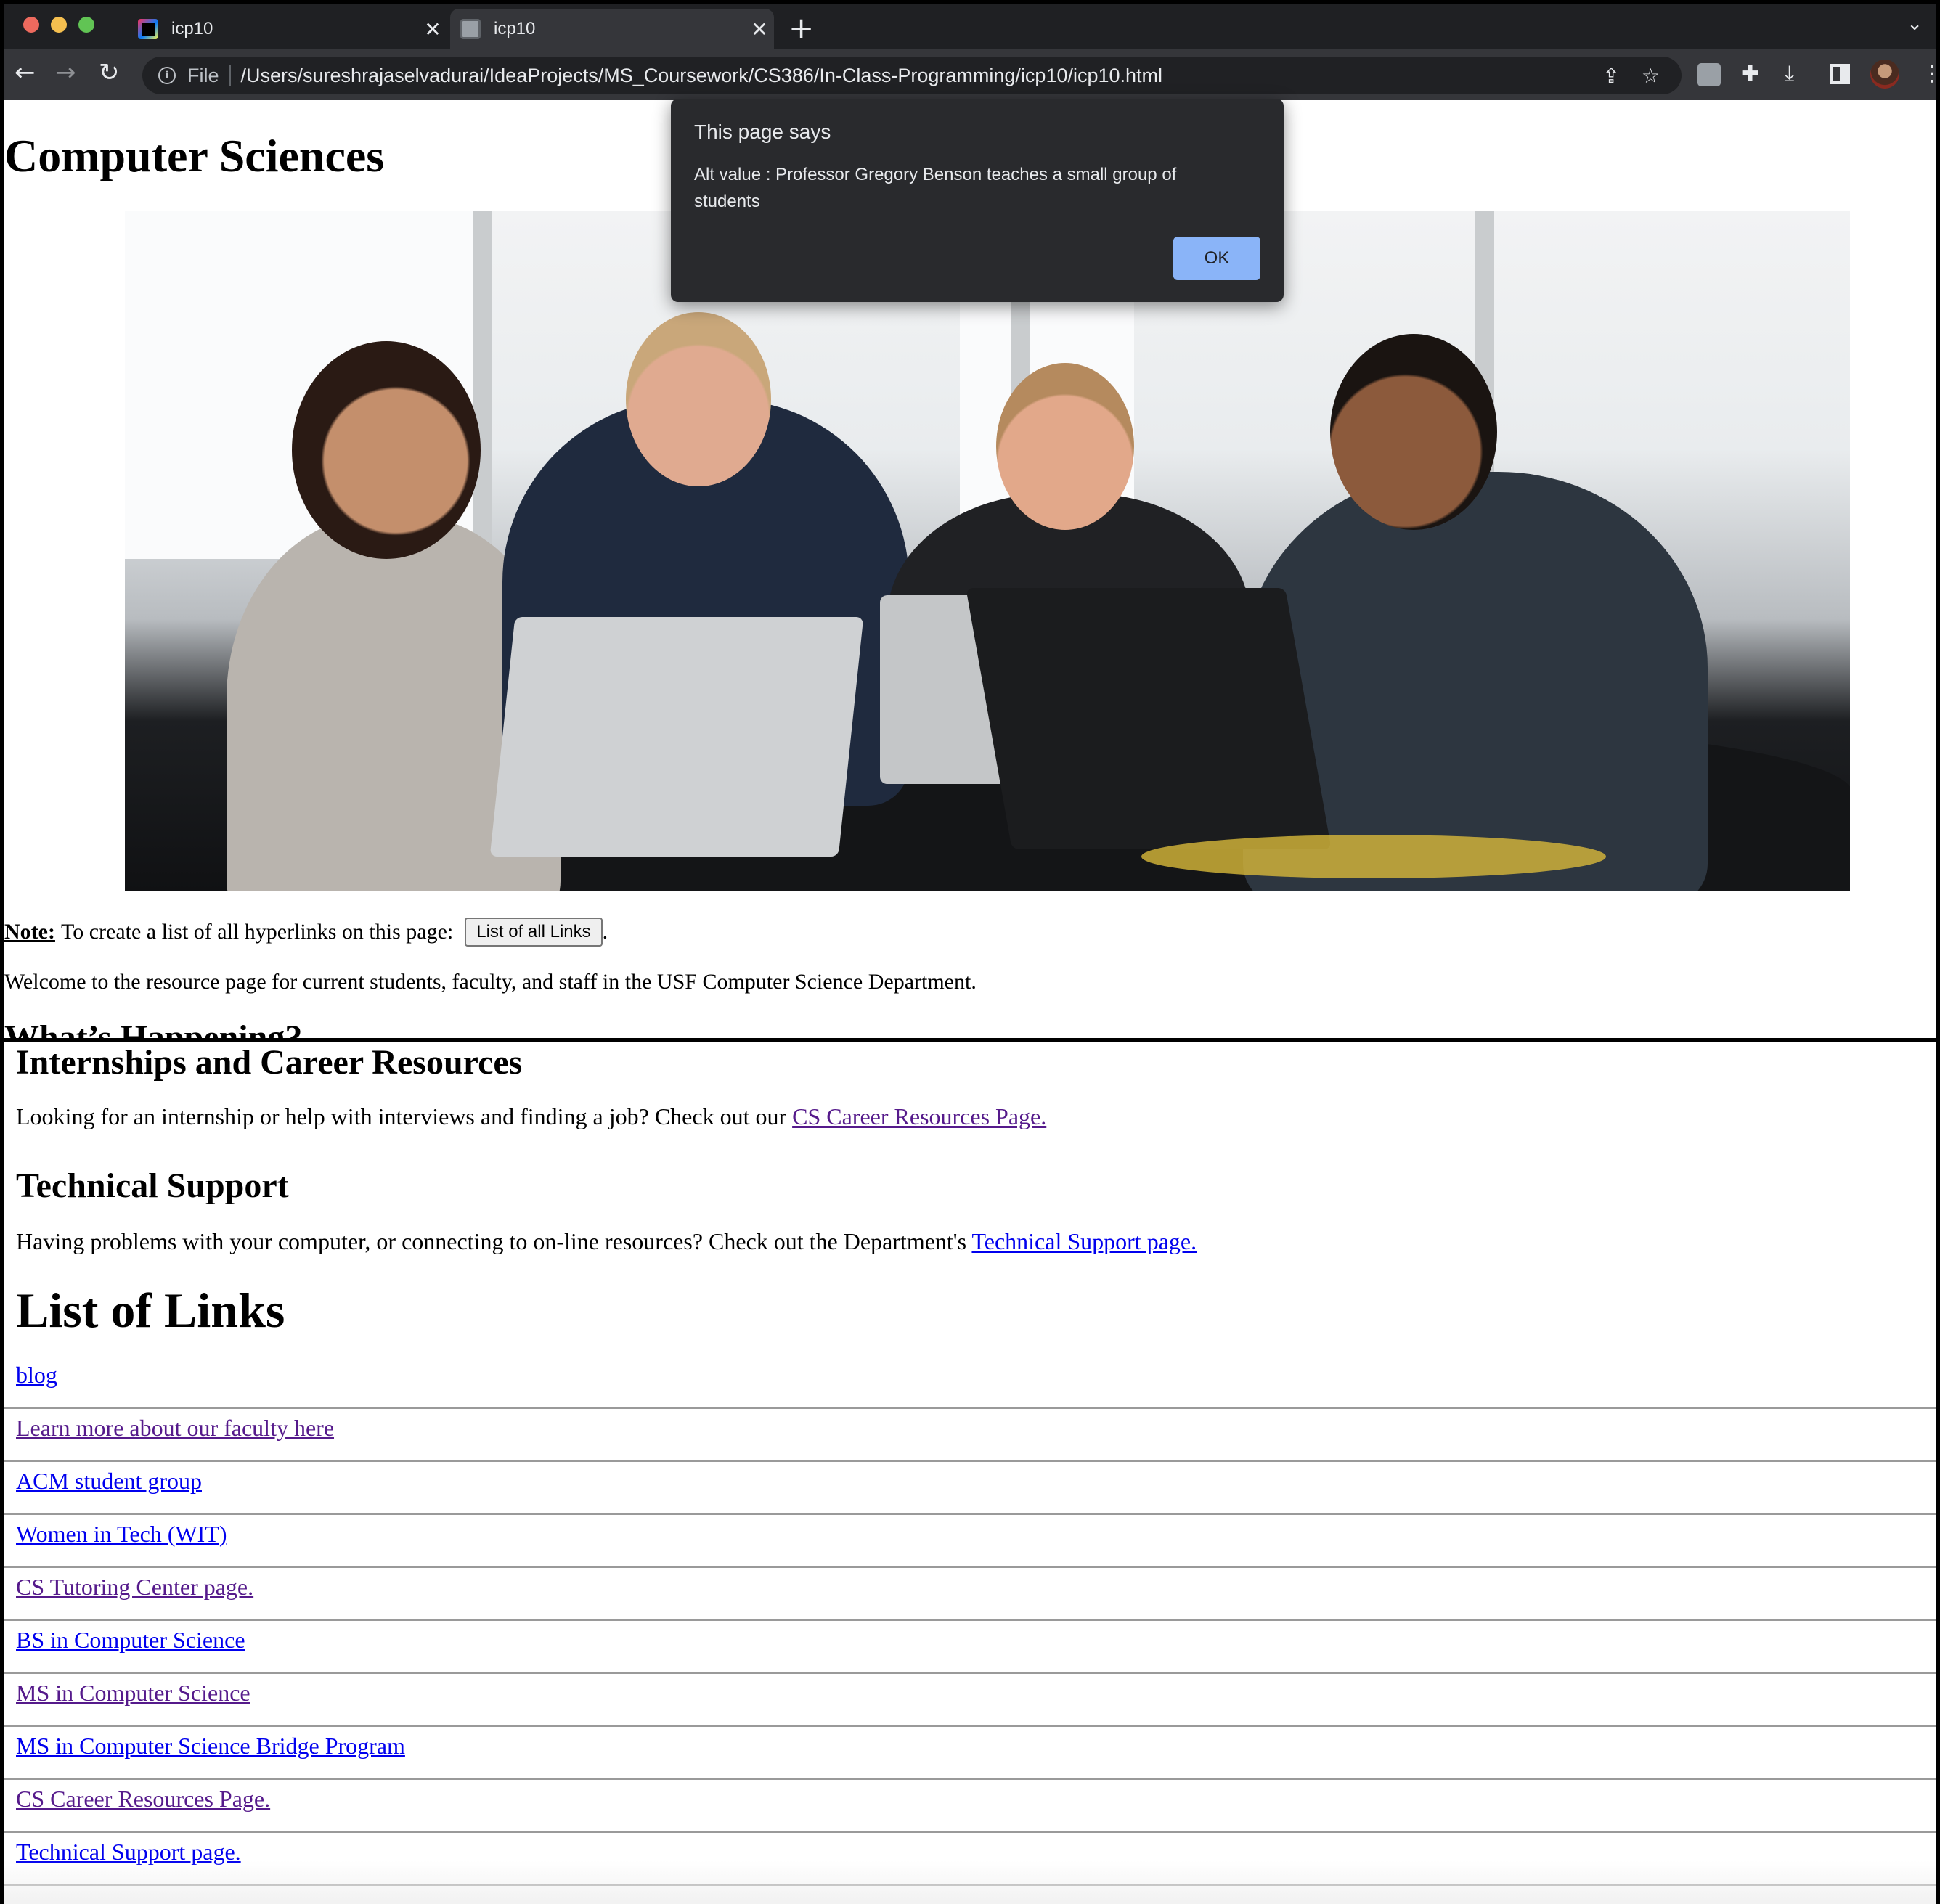 This screenshot has width=1940, height=1904. What do you see at coordinates (26, 72) in the screenshot?
I see `back-arrow-icon: ←` at bounding box center [26, 72].